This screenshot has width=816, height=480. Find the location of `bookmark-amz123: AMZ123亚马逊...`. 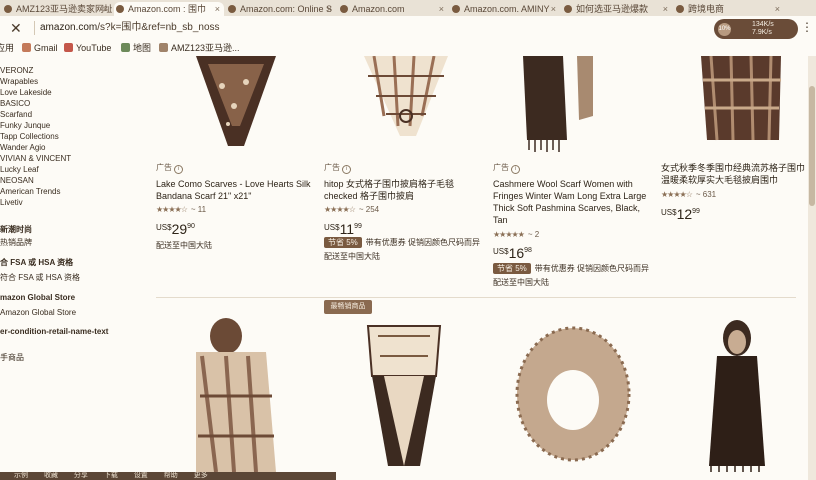

bookmark-amz123: AMZ123亚马逊... is located at coordinates (199, 48).